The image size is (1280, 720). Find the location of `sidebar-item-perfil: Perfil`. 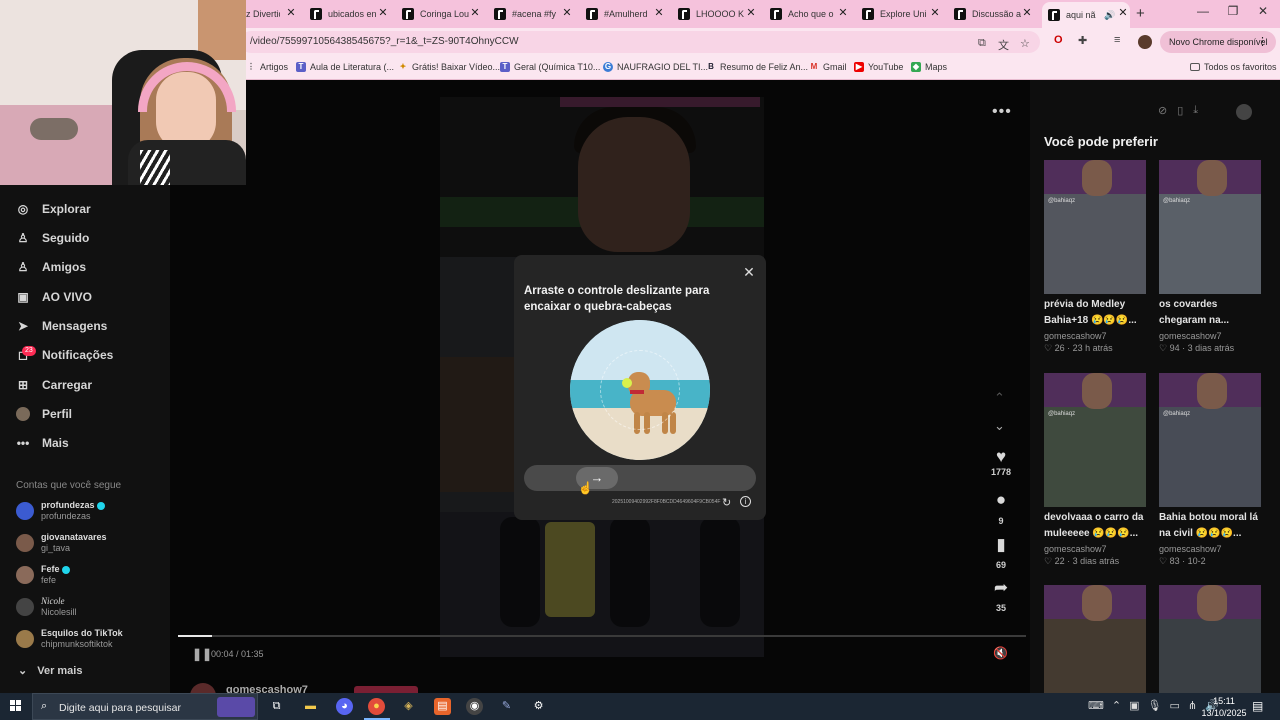

sidebar-item-perfil: Perfil is located at coordinates (44, 414).